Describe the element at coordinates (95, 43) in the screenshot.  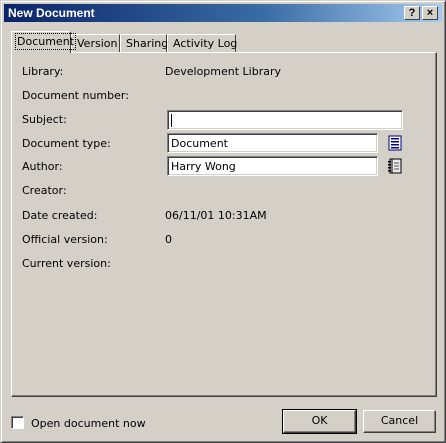
I see `tab-version: Version` at that location.